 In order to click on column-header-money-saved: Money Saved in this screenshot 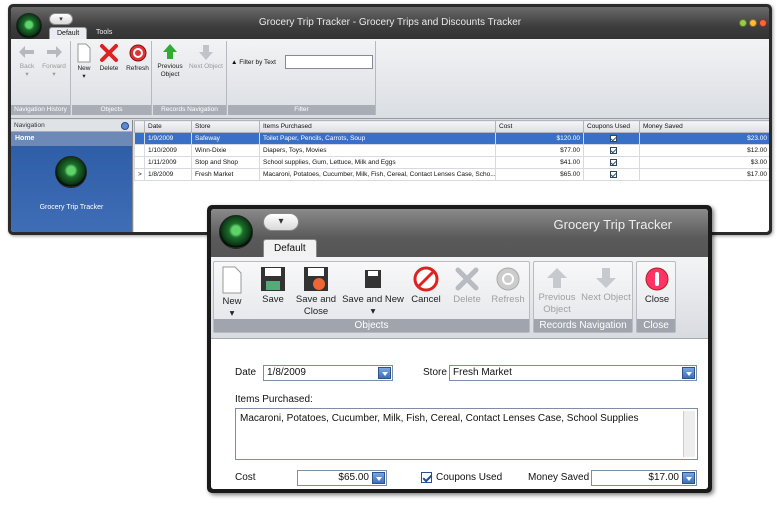, I will do `click(704, 126)`.